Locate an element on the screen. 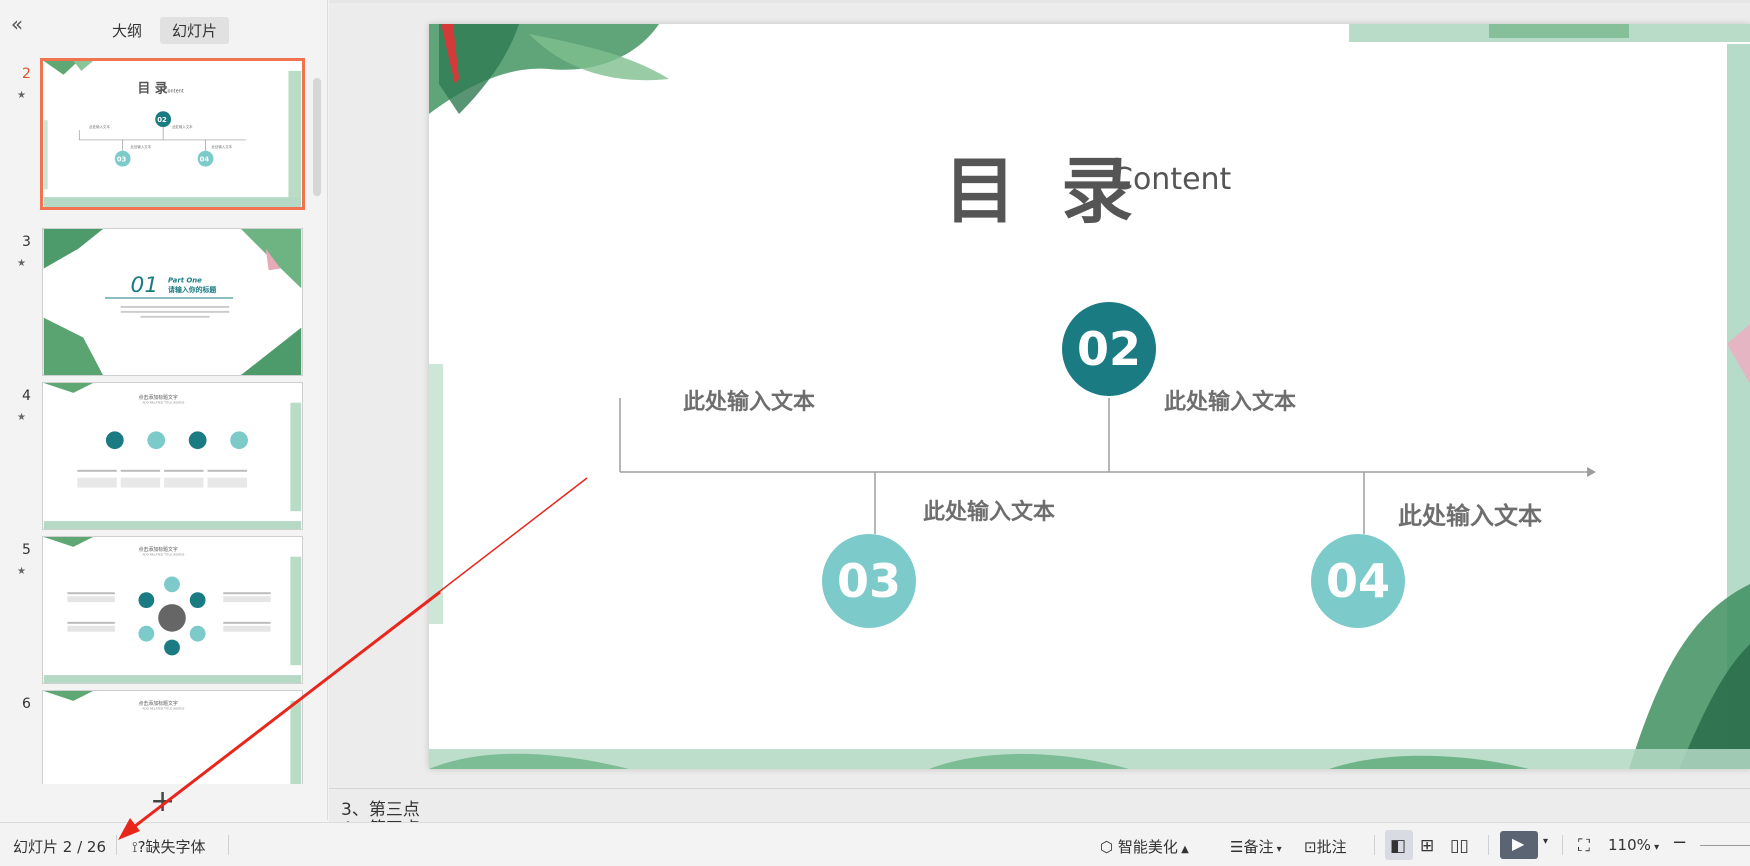 This screenshot has height=866, width=1750. slide-number: 4 is located at coordinates (26, 396).